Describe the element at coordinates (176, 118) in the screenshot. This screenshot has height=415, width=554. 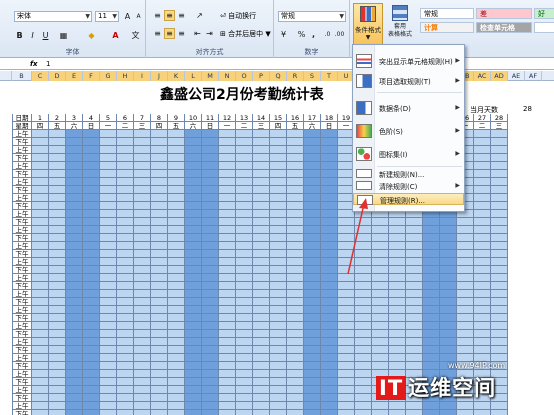
I see `day-cell: 9` at that location.